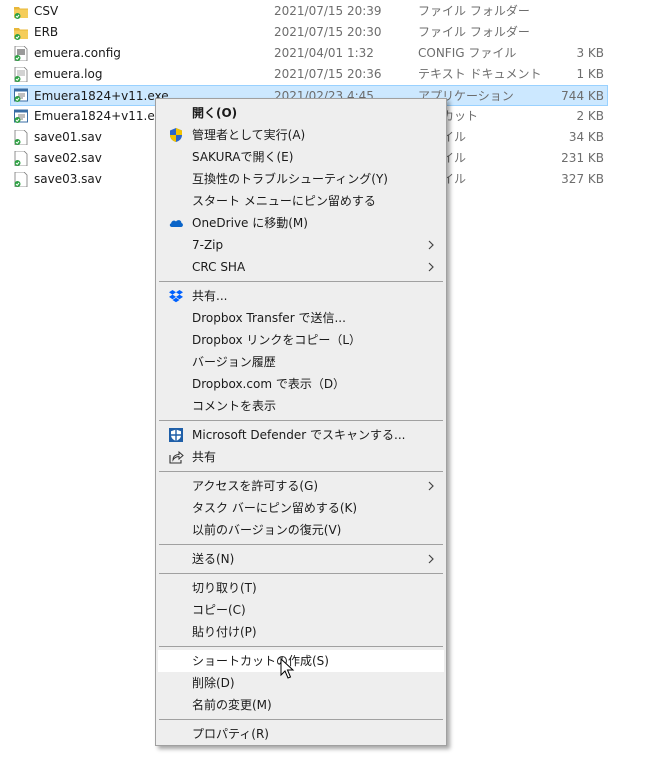 The image size is (645, 766). What do you see at coordinates (590, 74) in the screenshot?
I see `file-size: 1 KB` at bounding box center [590, 74].